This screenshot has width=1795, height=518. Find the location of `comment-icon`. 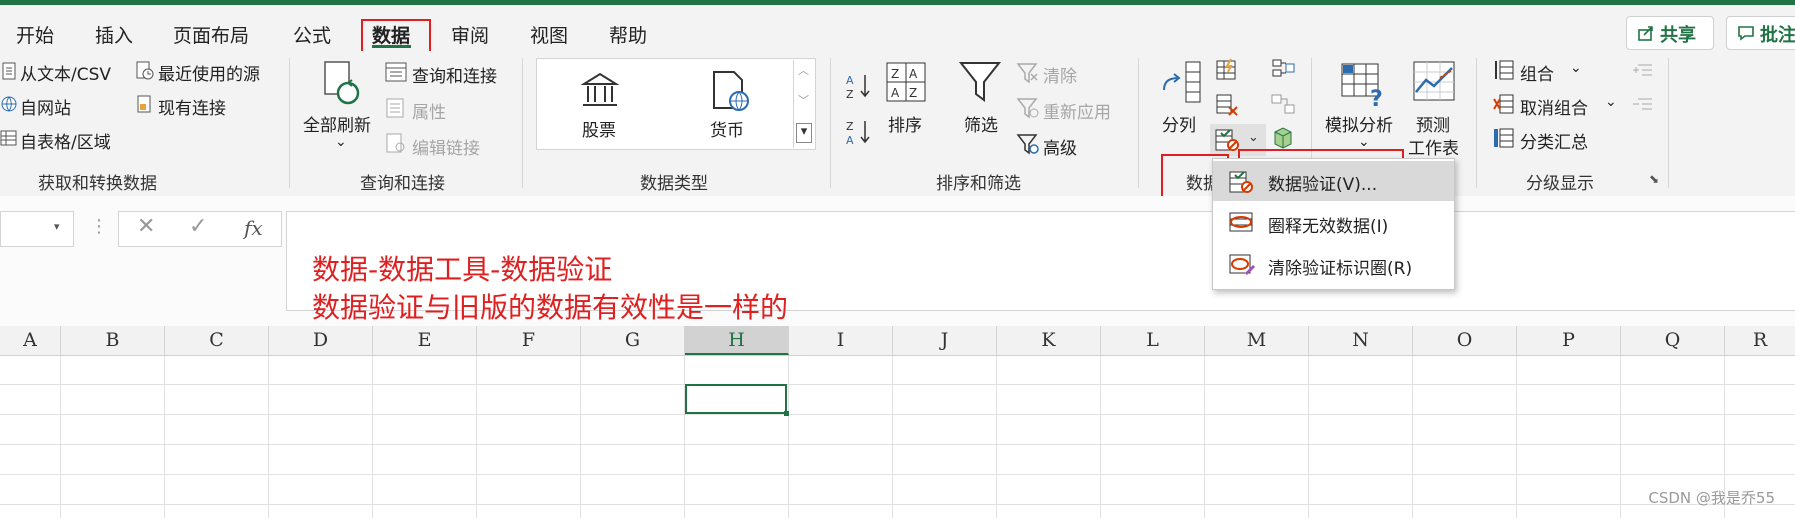

comment-icon is located at coordinates (1746, 33).